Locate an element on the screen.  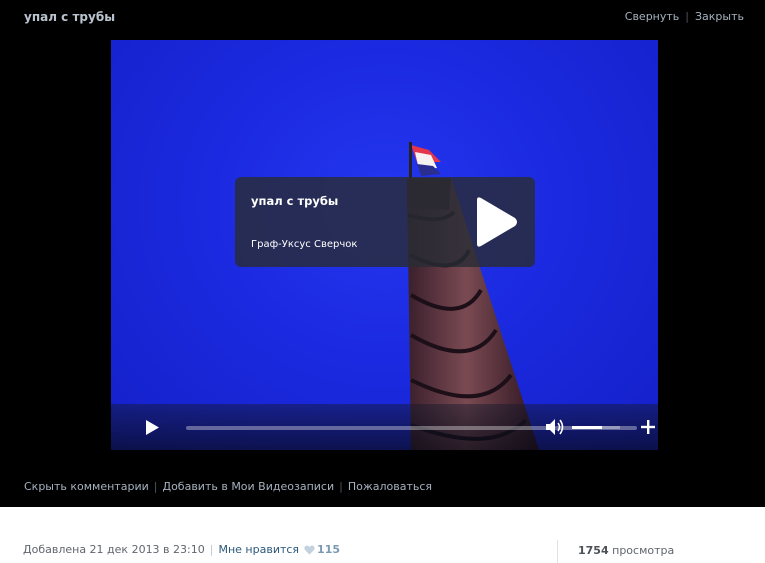
like-count: 115 is located at coordinates (329, 549).